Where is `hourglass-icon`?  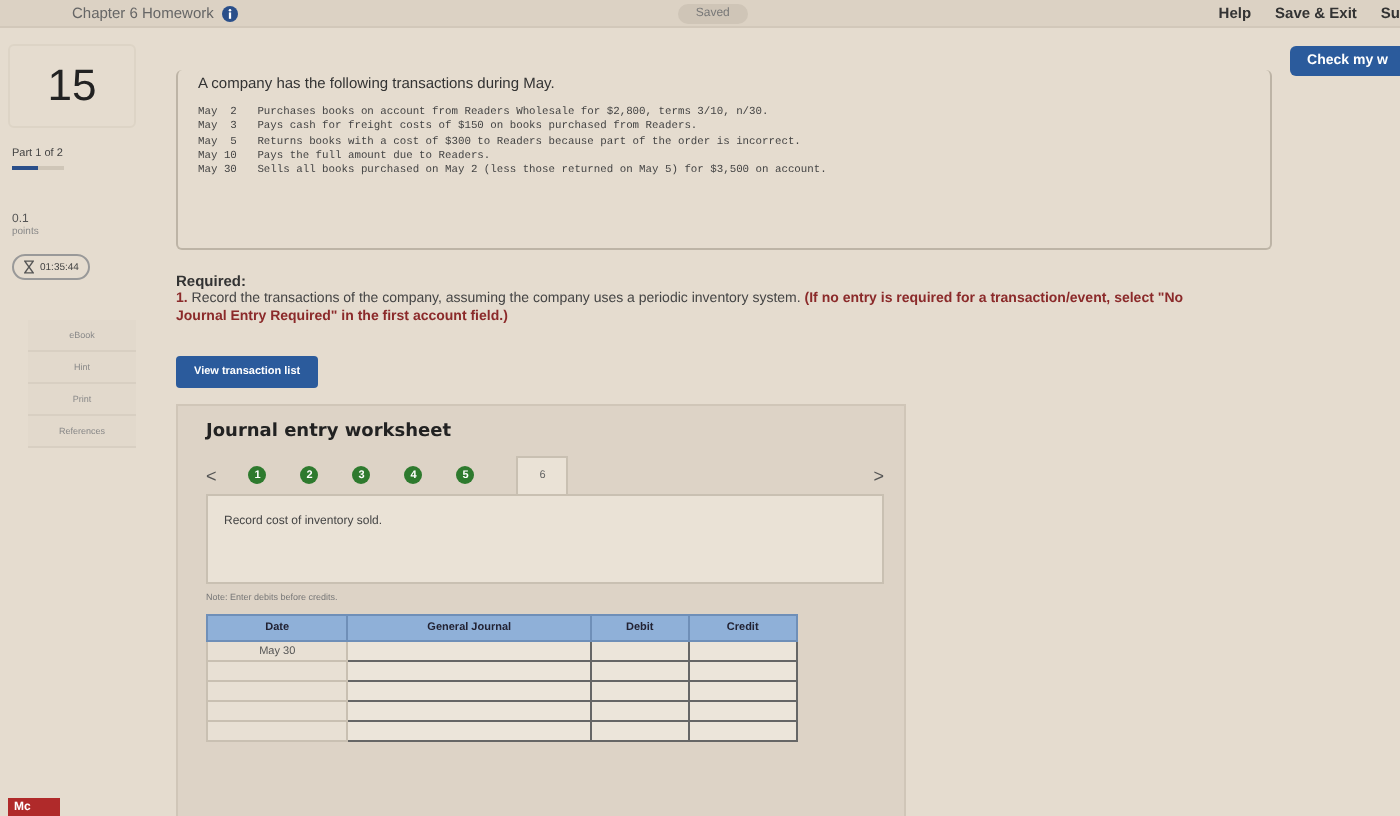 hourglass-icon is located at coordinates (29, 267).